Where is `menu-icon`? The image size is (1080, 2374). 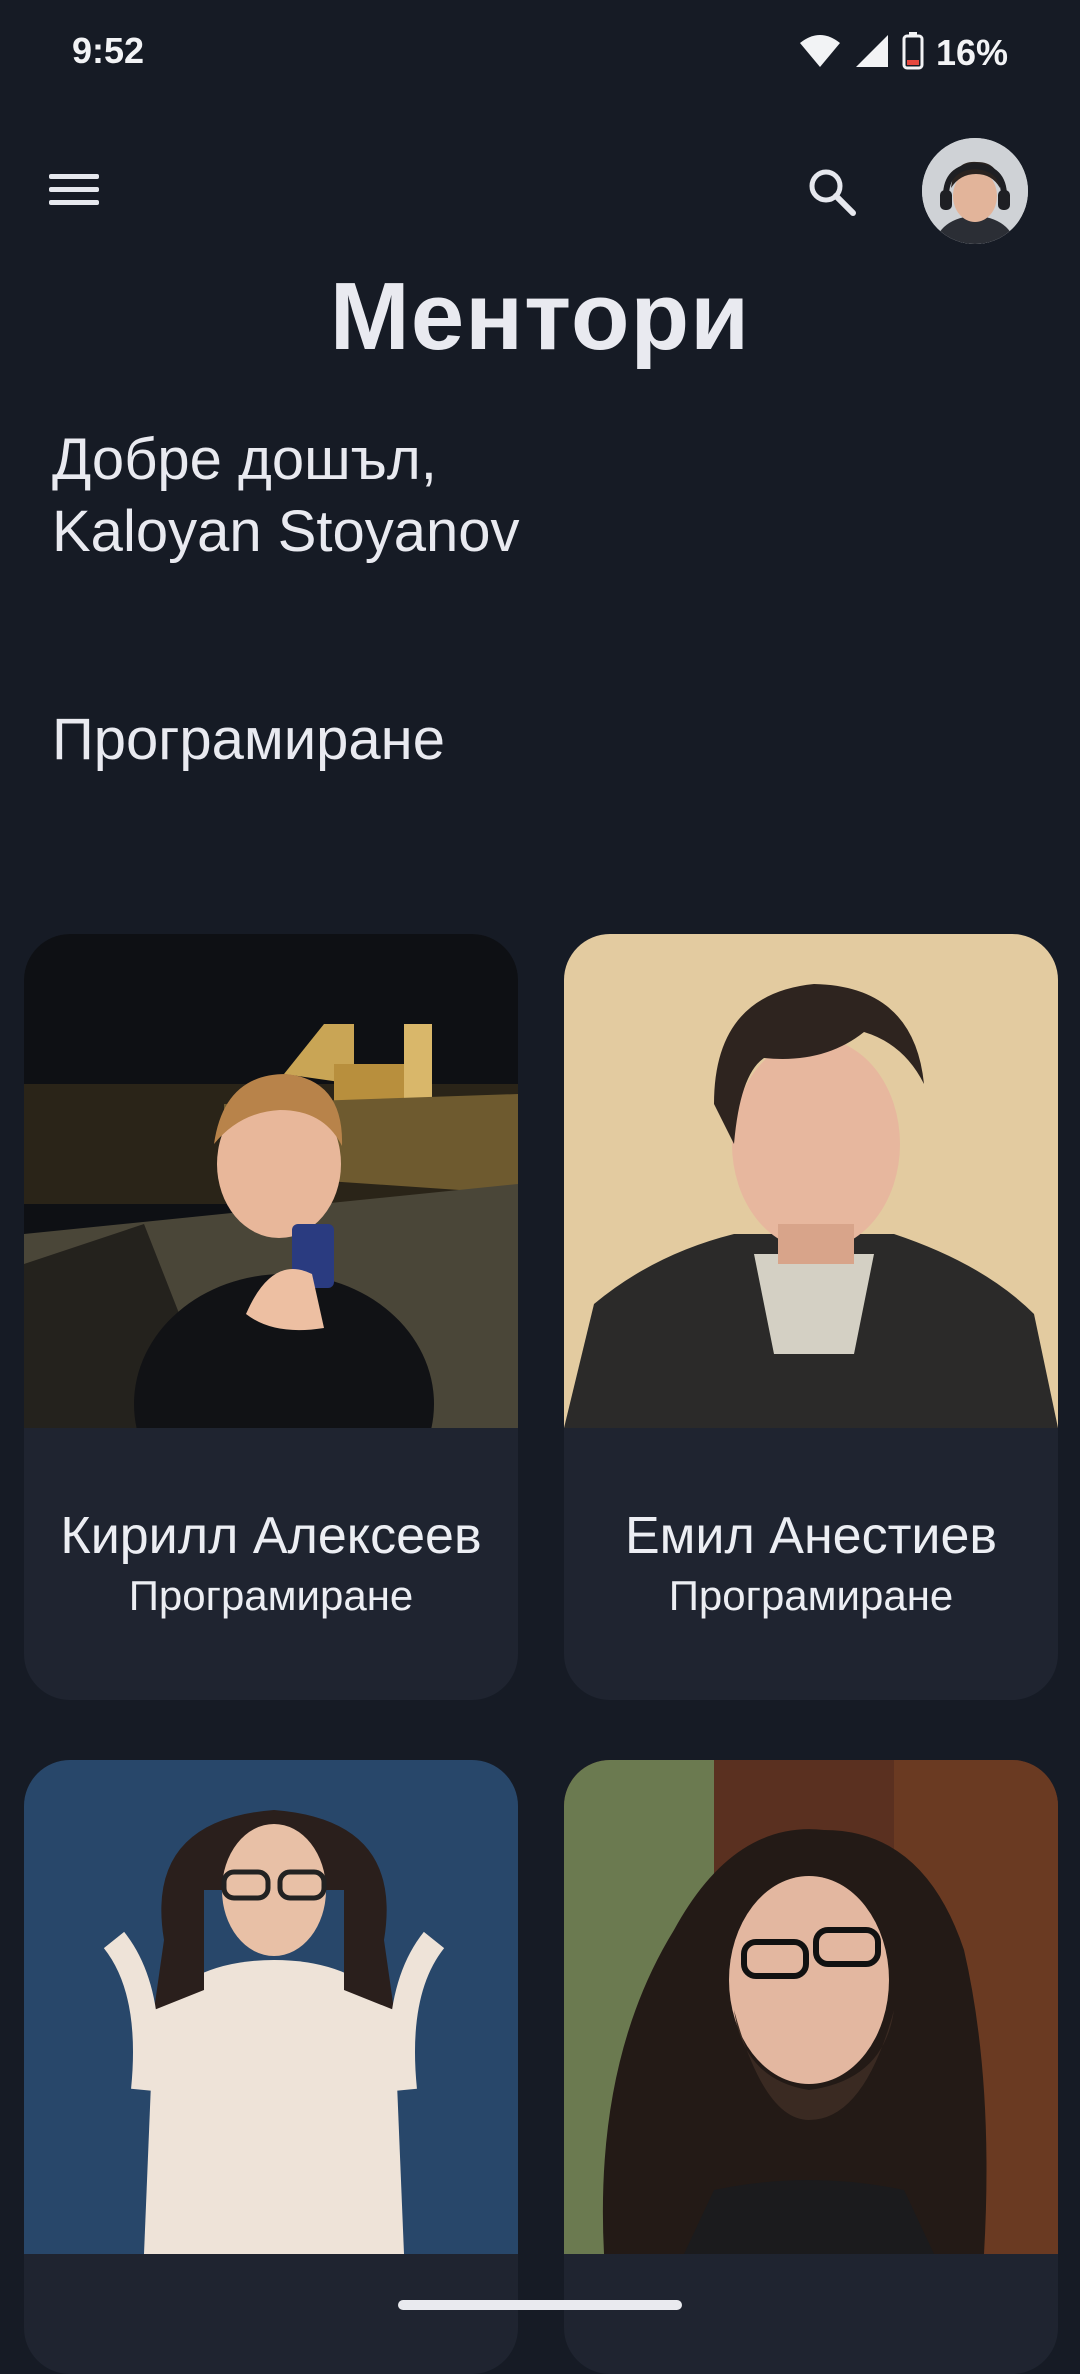
menu-icon is located at coordinates (74, 189).